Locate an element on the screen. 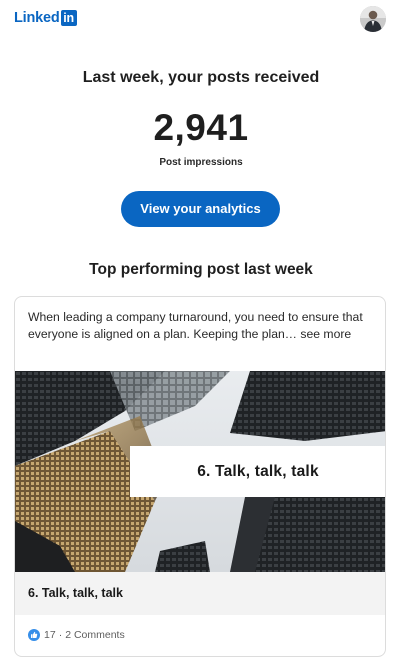  image-overlay-card: 6. Talk, talk, talk is located at coordinates (257, 471).